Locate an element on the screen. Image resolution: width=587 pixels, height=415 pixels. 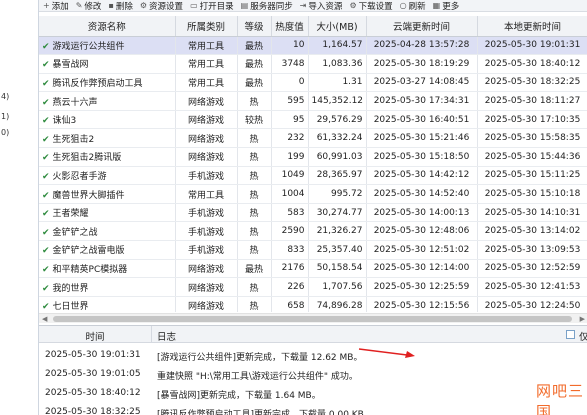
scrollbar-thumb is located at coordinates (312, 319).